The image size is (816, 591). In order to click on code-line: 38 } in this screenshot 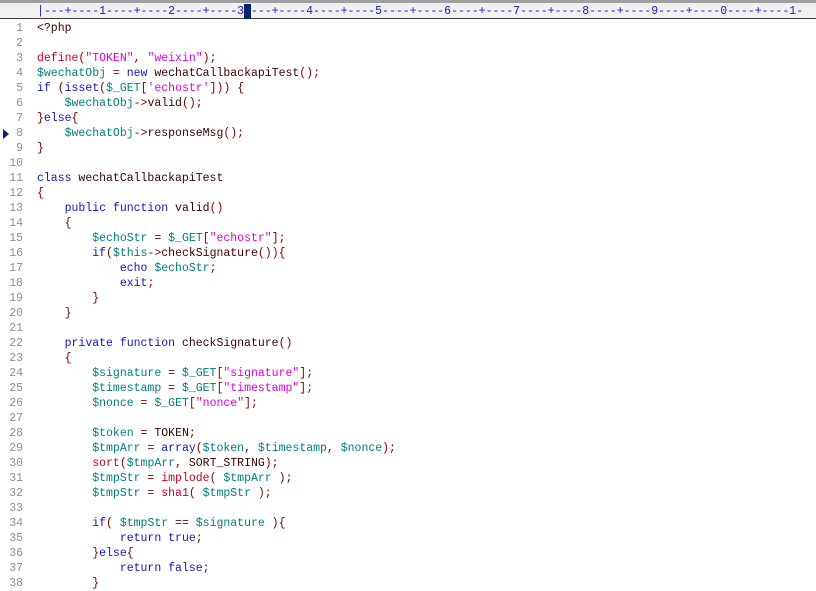, I will do `click(408, 583)`.